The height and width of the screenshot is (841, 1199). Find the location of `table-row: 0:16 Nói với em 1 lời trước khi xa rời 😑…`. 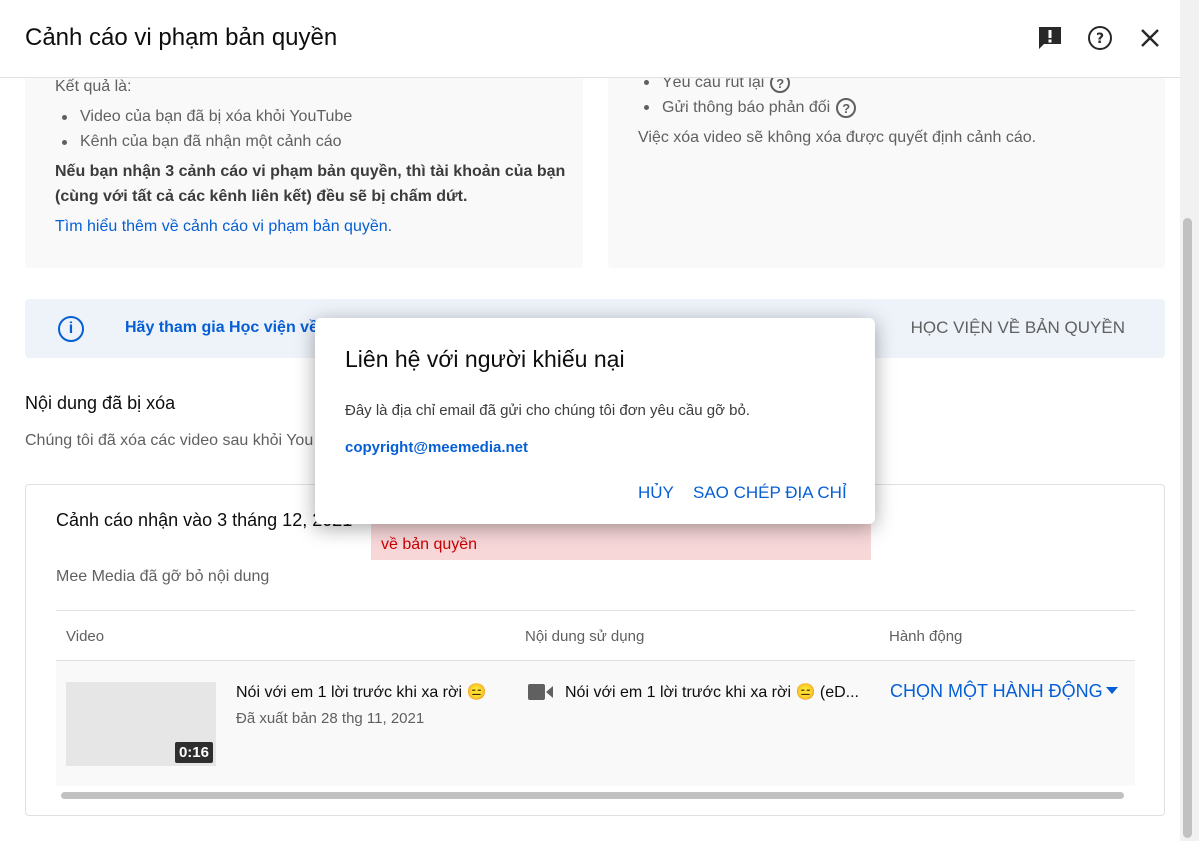

table-row: 0:16 Nói với em 1 lời trước khi xa rời 😑… is located at coordinates (595, 723).